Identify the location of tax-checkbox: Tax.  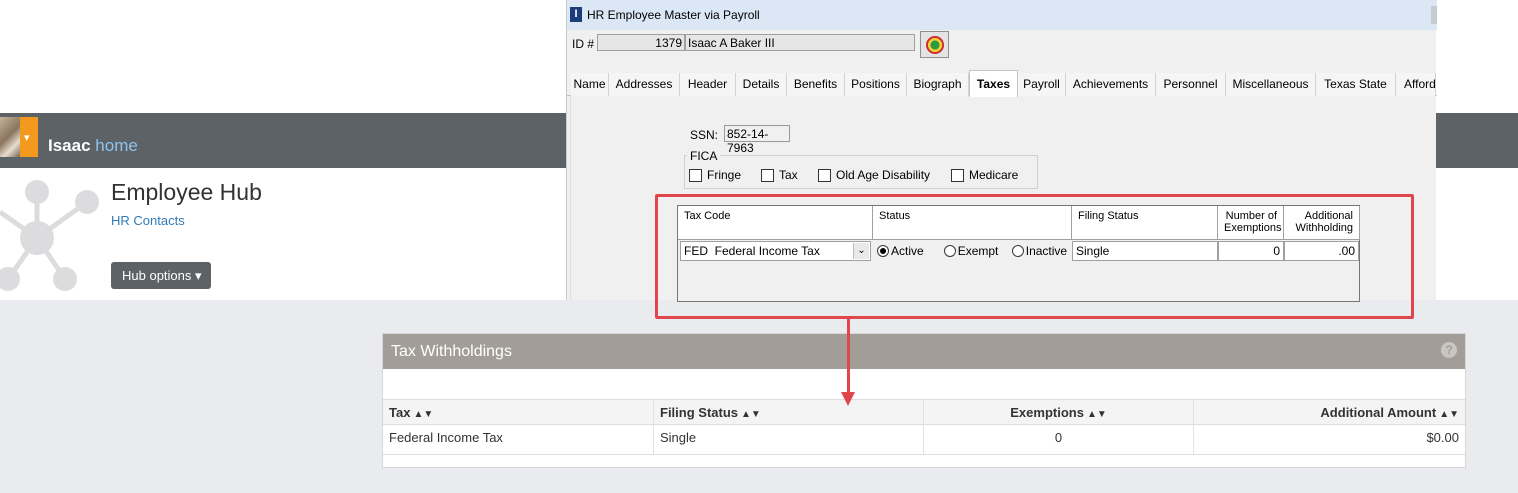
(779, 175).